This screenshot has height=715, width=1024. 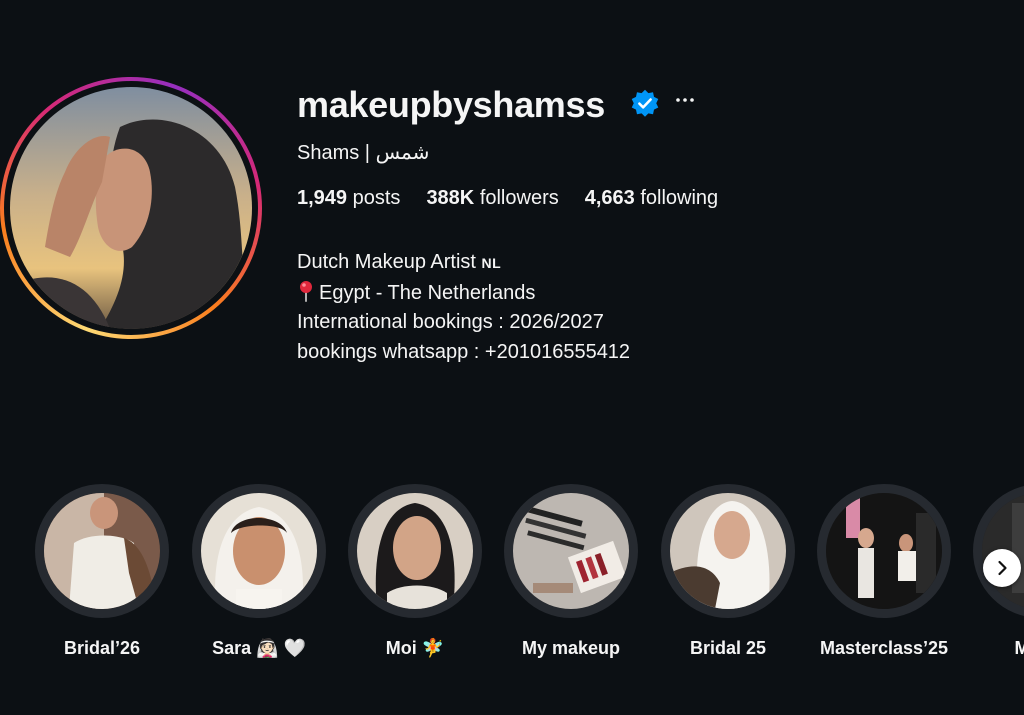 I want to click on followers-stat: 388K followers, so click(x=492, y=198).